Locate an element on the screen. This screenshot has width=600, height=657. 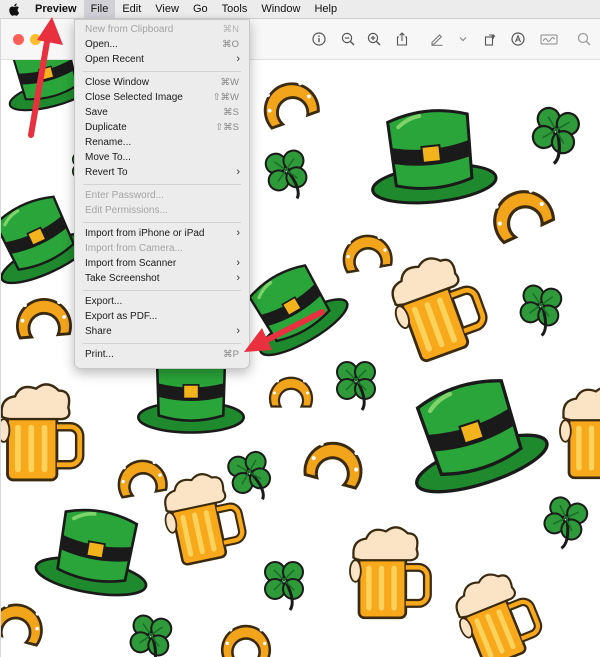
arrow-left-icon is located at coordinates (284, 330).